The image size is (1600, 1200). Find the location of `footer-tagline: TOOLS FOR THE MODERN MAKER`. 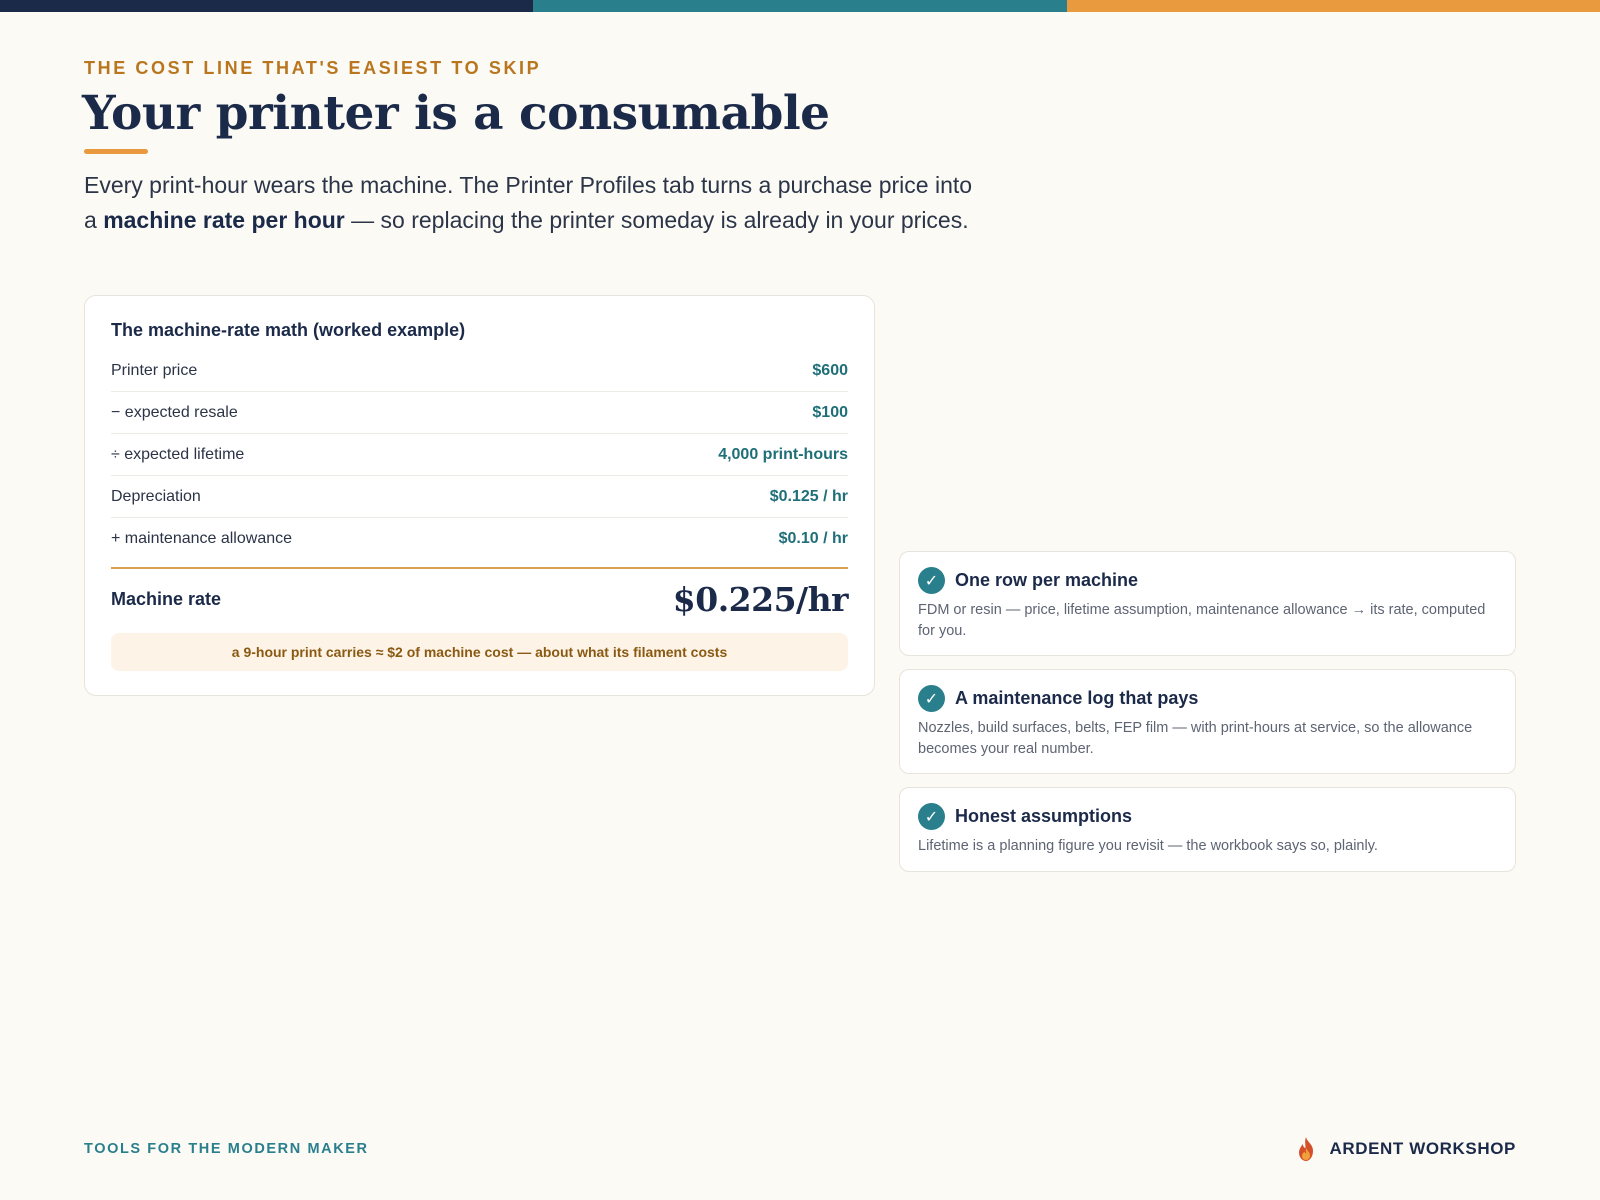

footer-tagline: TOOLS FOR THE MODERN MAKER is located at coordinates (226, 1149).